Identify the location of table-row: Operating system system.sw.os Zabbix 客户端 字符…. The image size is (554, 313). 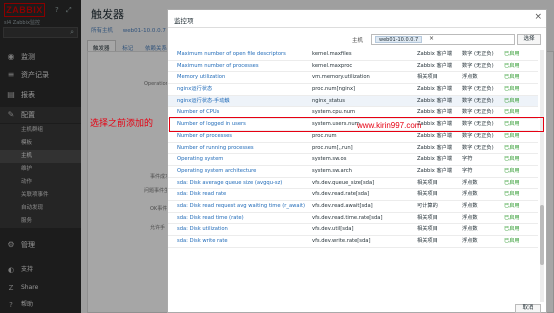
(353, 160).